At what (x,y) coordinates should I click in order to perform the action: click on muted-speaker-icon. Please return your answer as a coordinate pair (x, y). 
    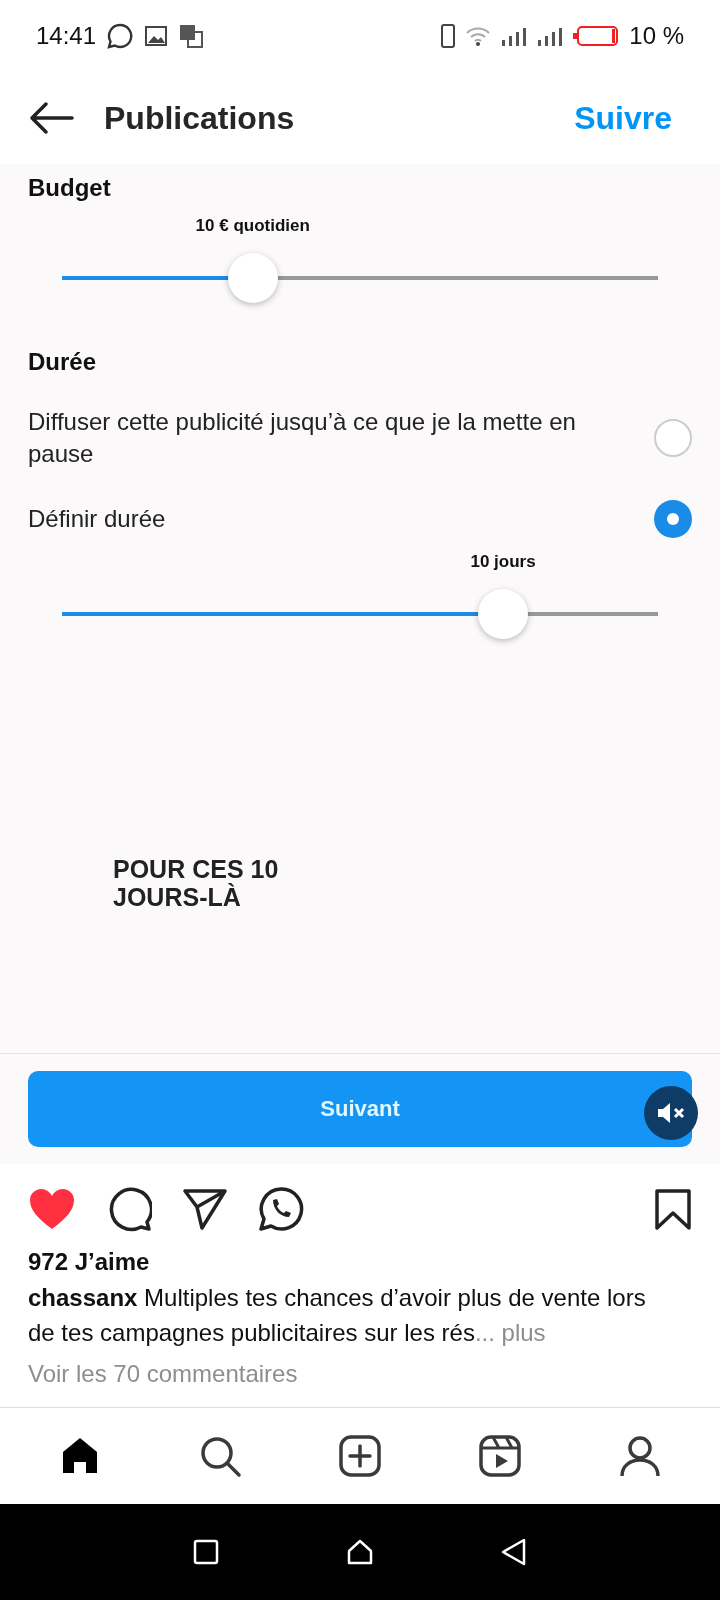
    Looking at the image, I should click on (671, 1113).